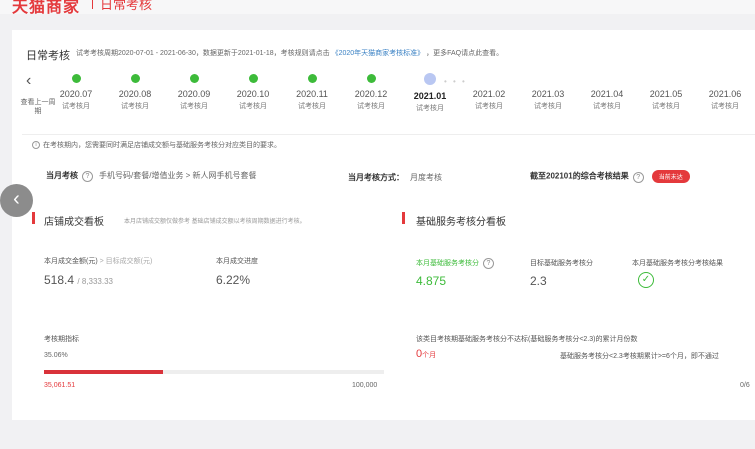 Image resolution: width=755 pixels, height=449 pixels. Describe the element at coordinates (527, 339) in the screenshot. I see `fail-months-label: 该类目考核期基础服务考核分不达标(基础服务考核分<2.3)的累计月份数` at that location.